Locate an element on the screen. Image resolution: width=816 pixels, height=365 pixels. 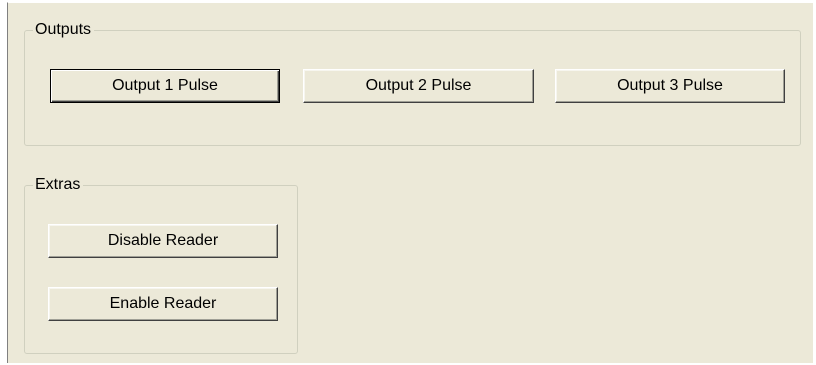
output-3-pulse-button: Output 3 Pulse is located at coordinates (670, 86).